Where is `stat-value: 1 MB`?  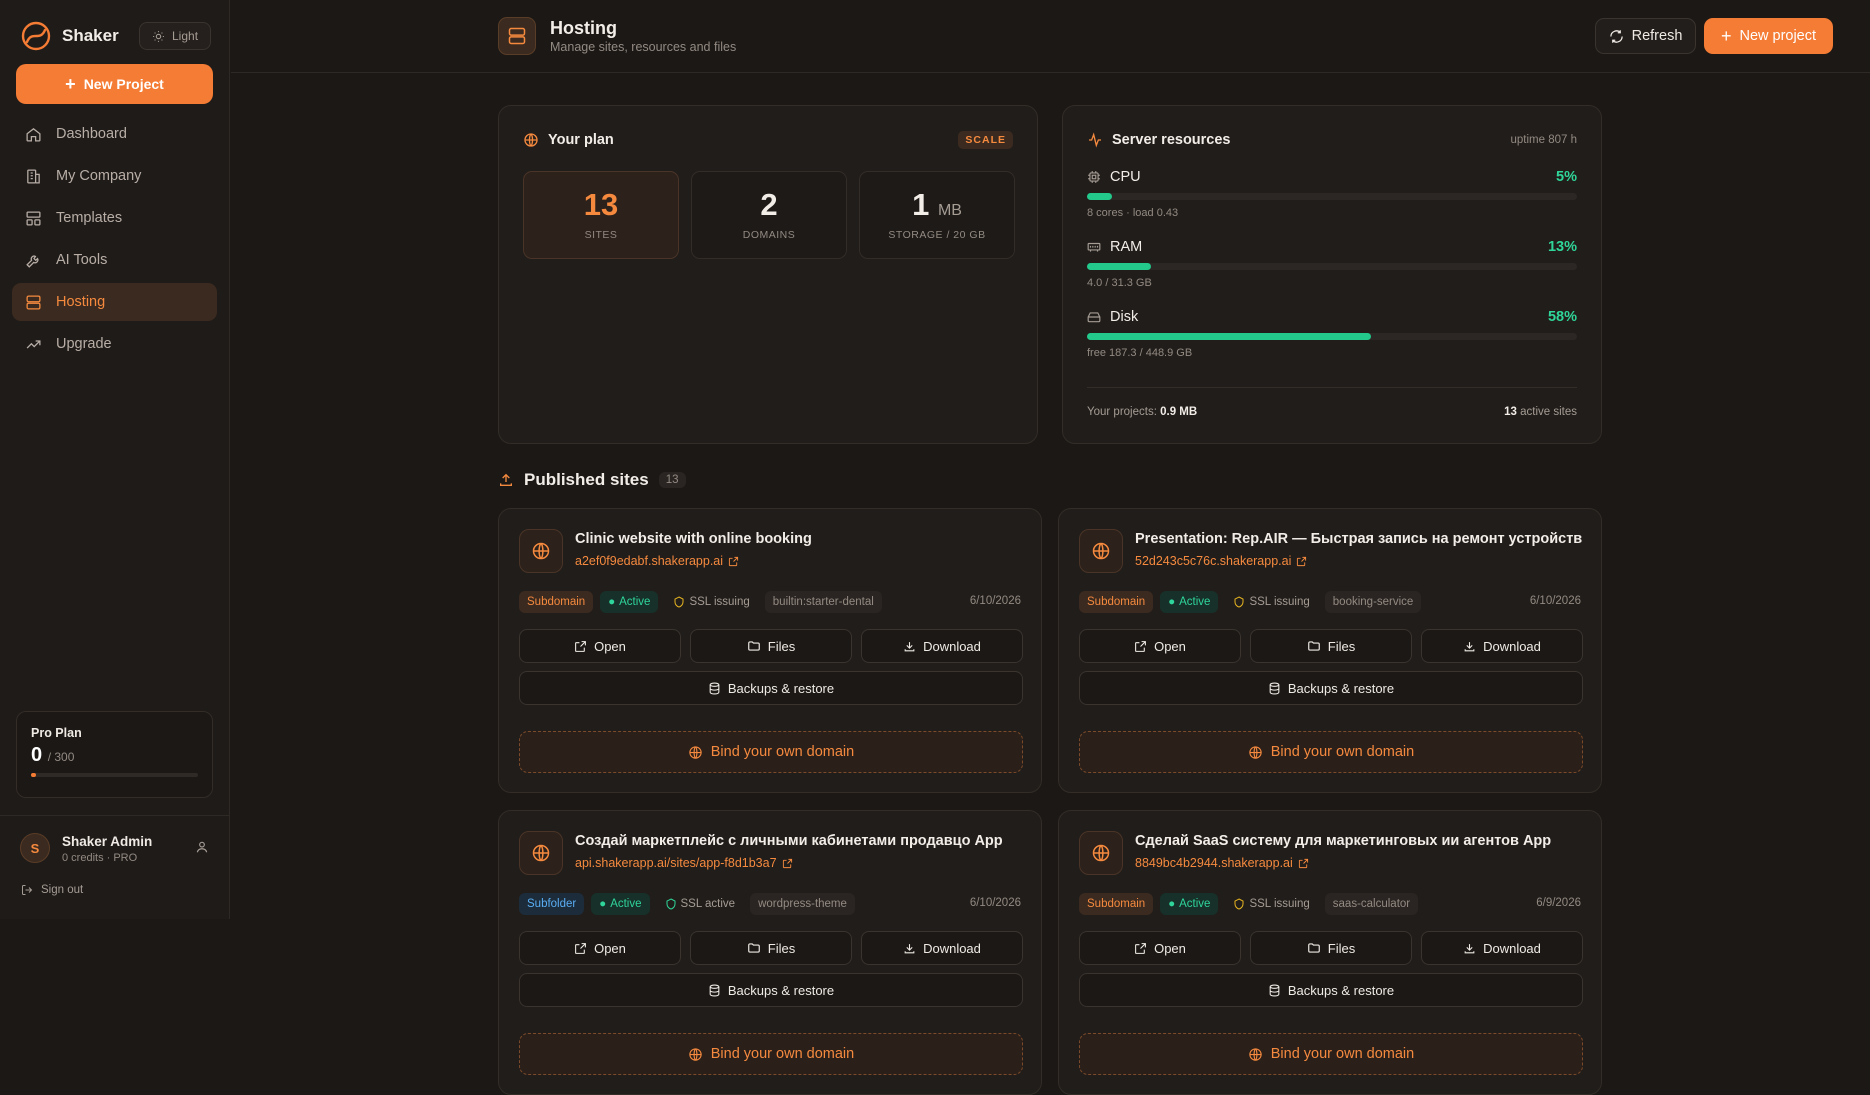
stat-value: 1 MB is located at coordinates (937, 204).